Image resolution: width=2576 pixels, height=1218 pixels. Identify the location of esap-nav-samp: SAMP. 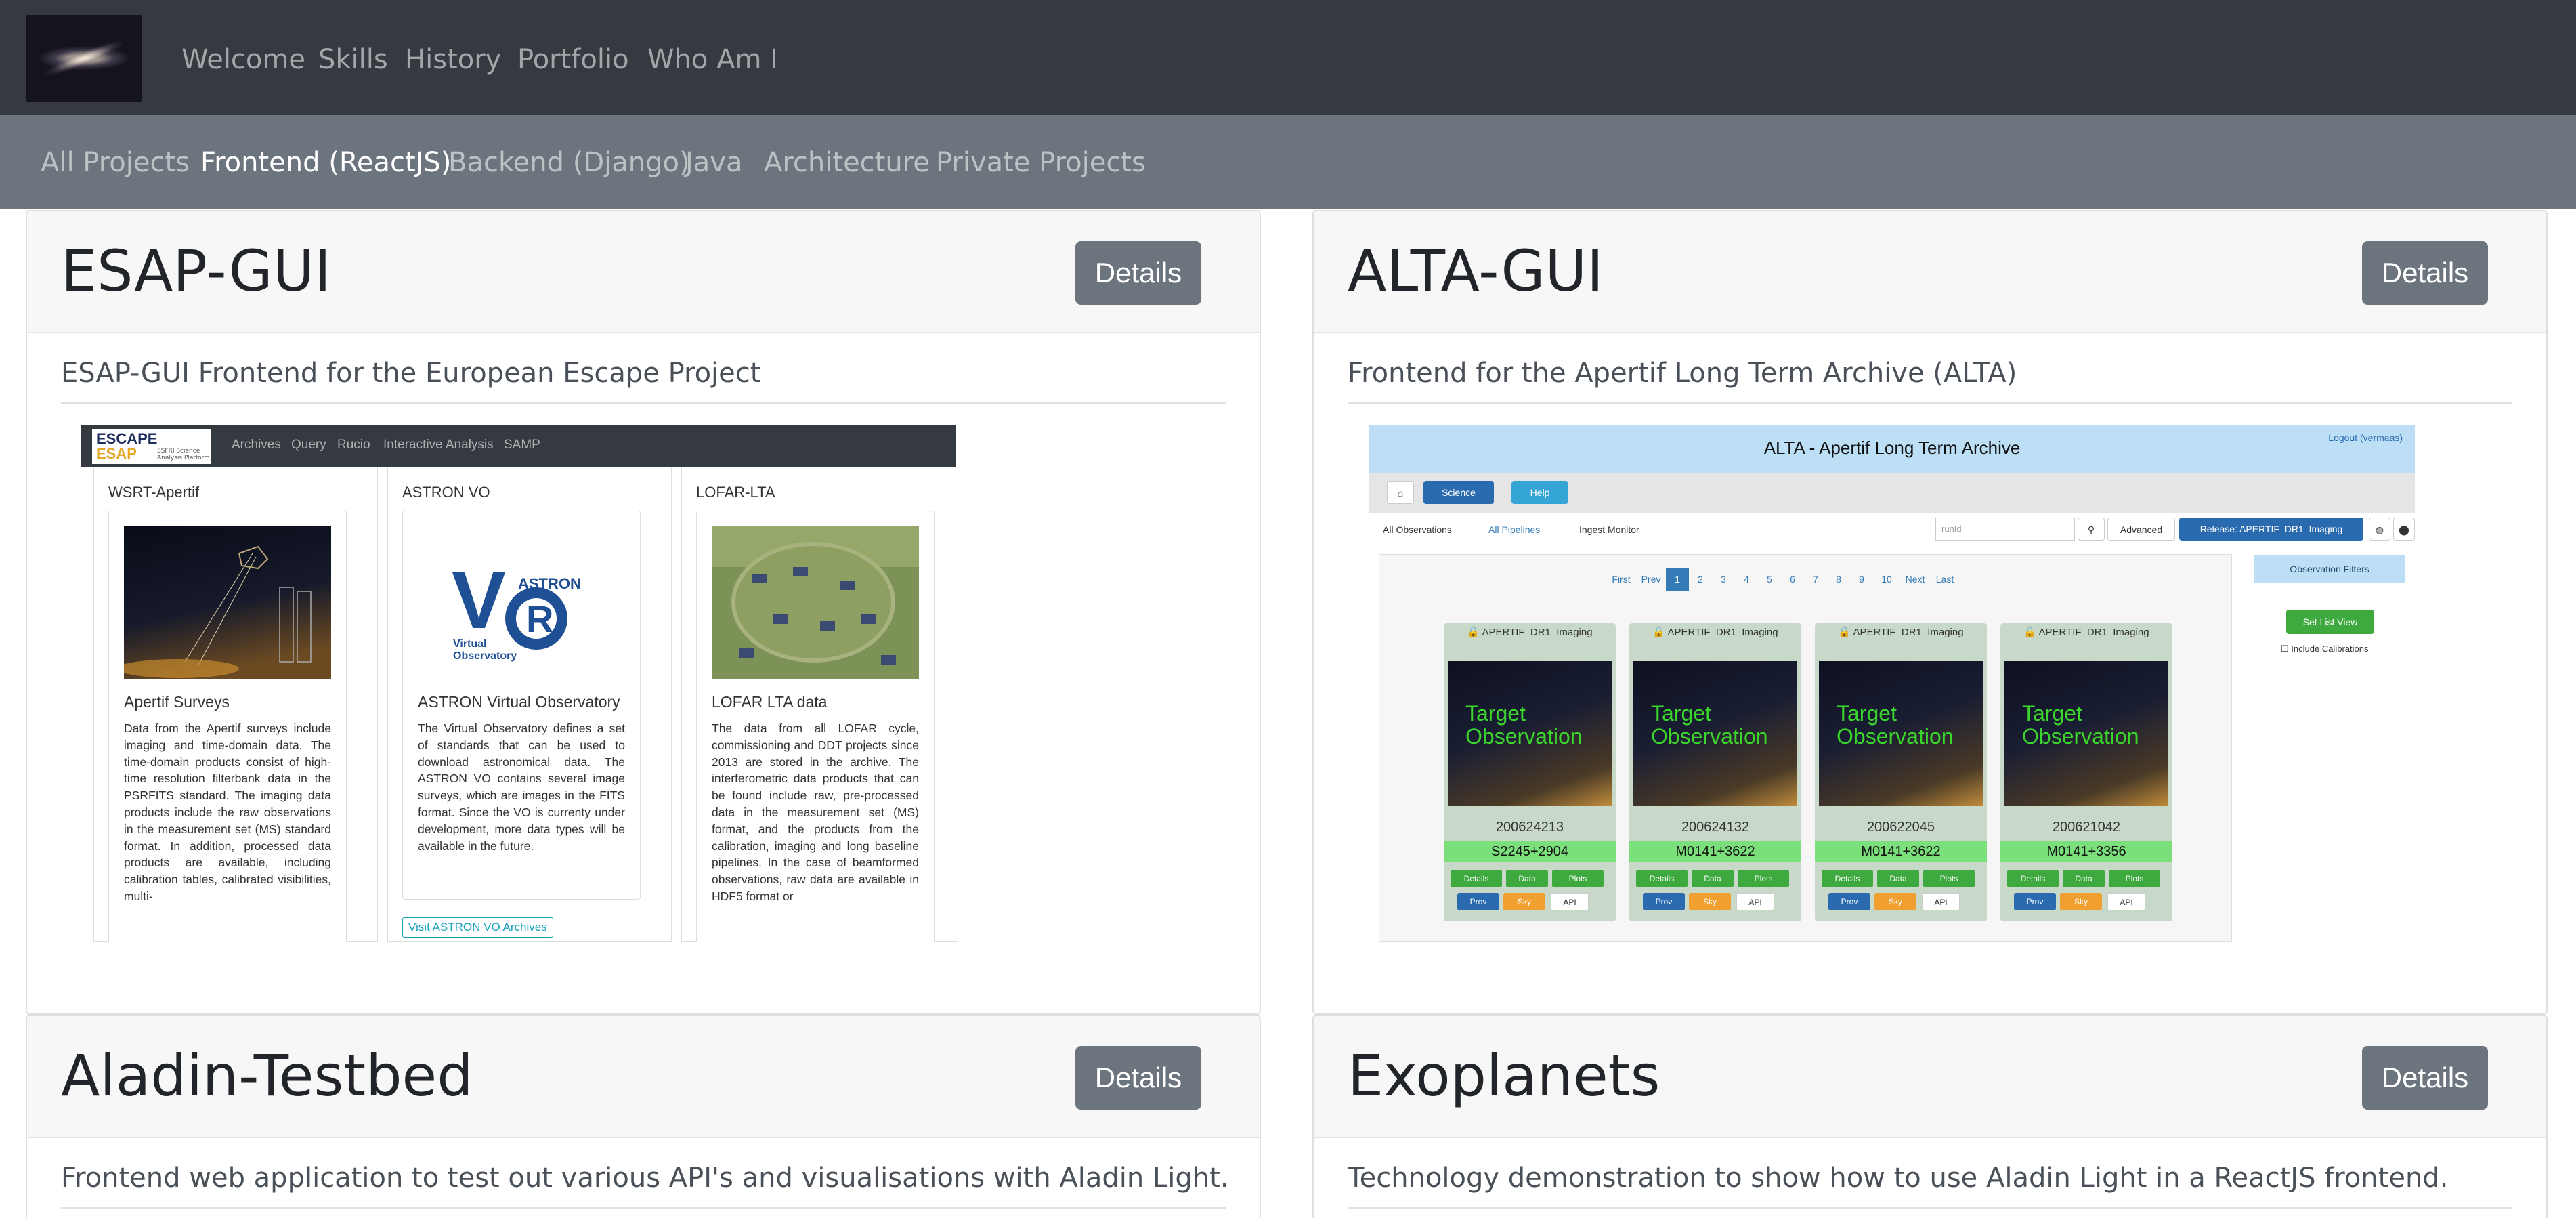
(522, 445).